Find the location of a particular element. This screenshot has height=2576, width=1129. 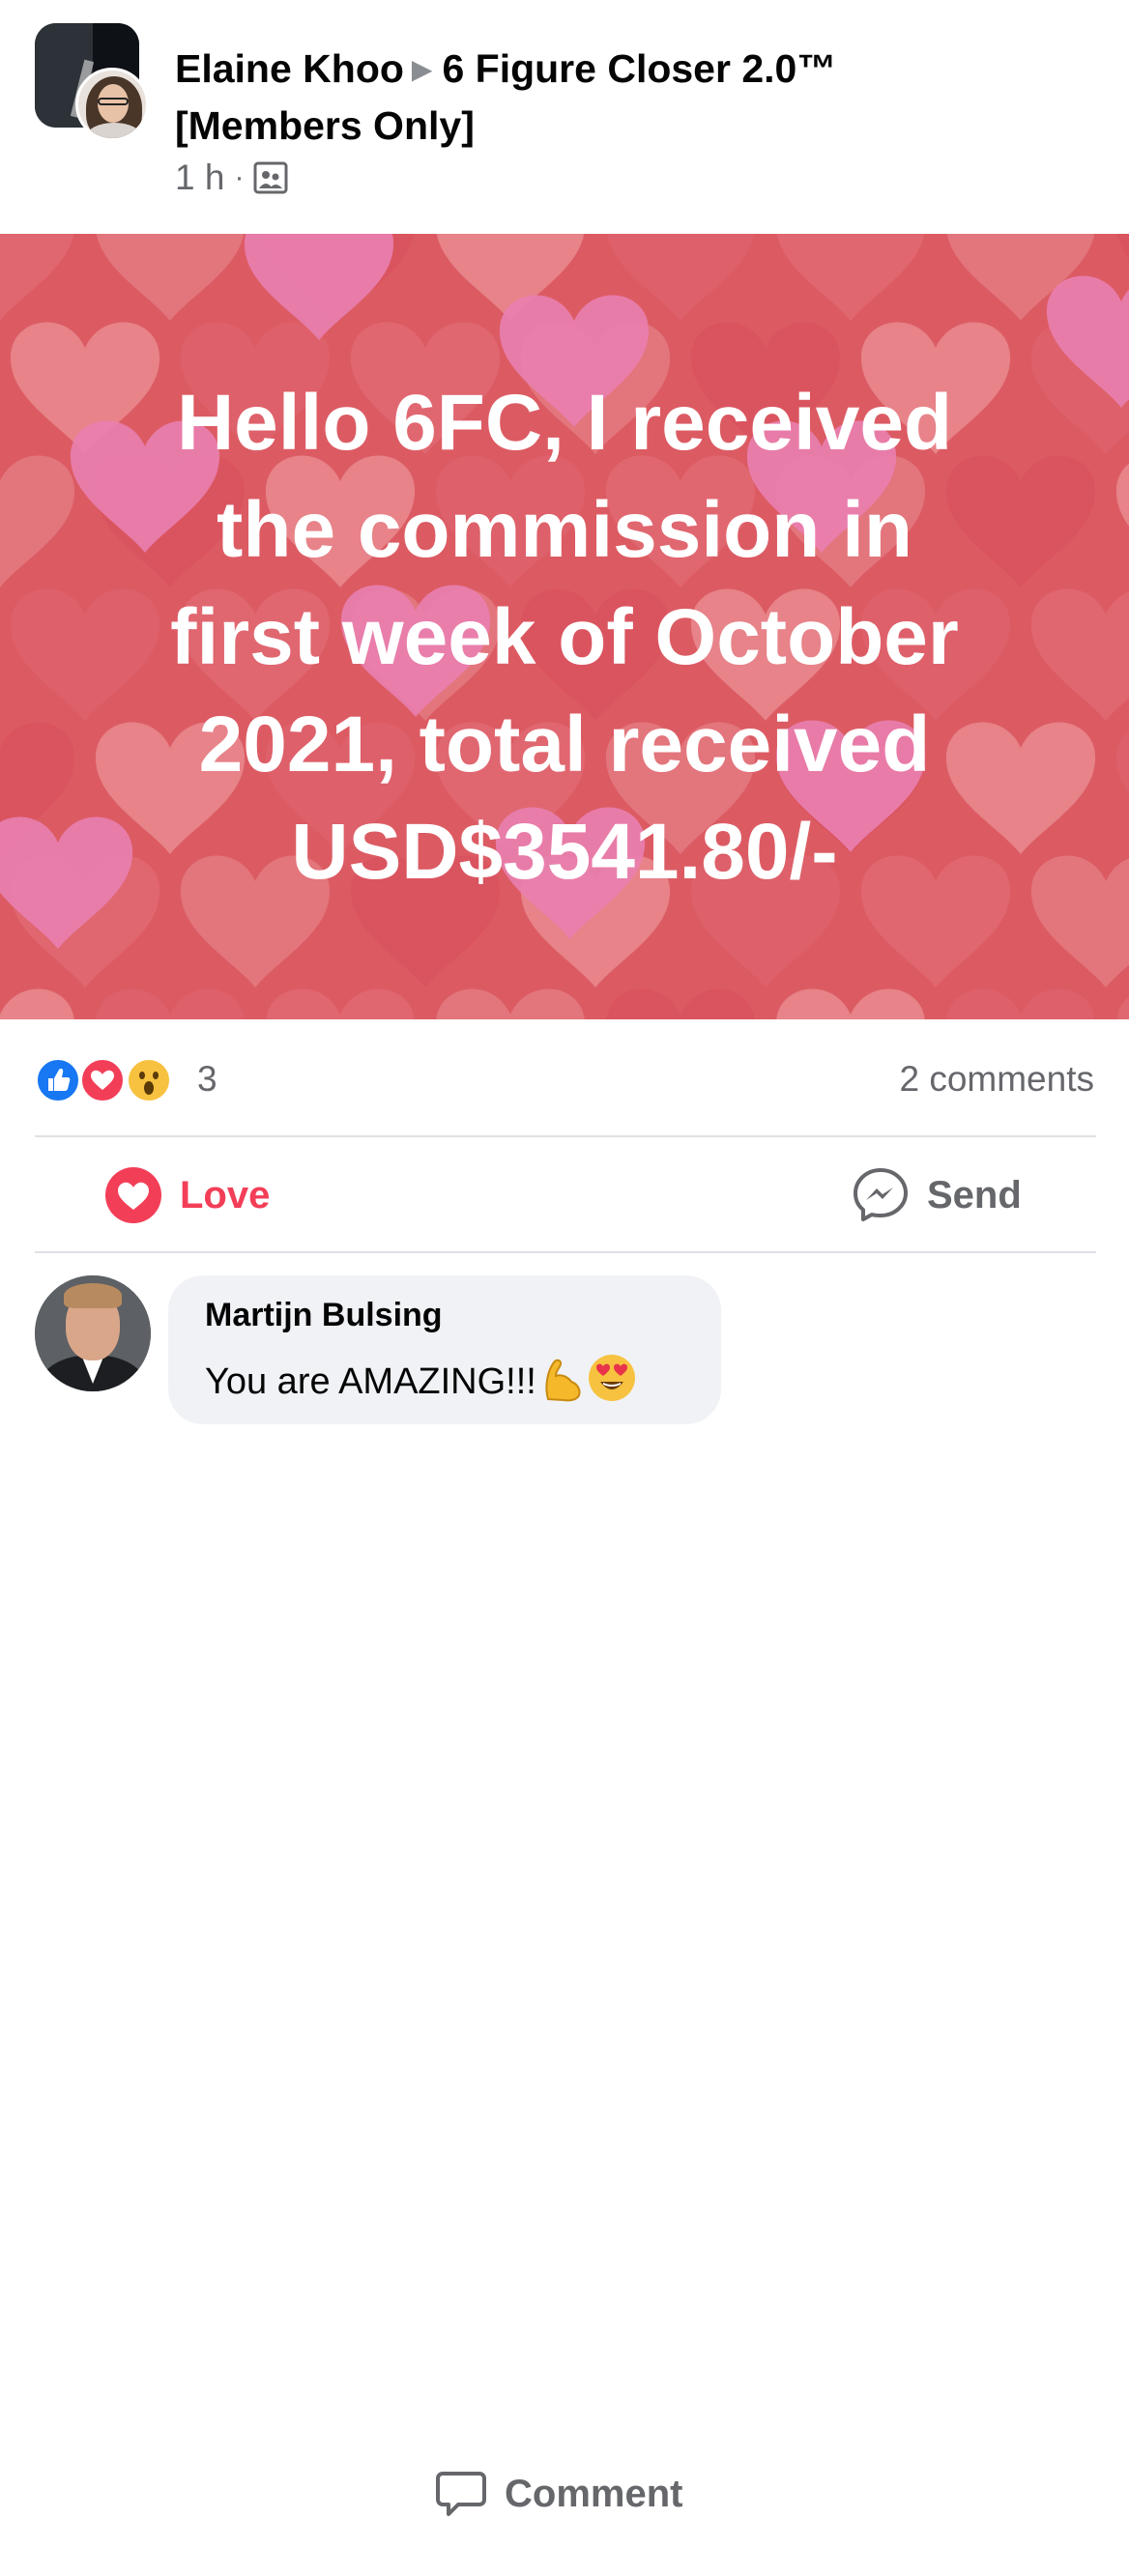

comment-label: Comment is located at coordinates (594, 2494).